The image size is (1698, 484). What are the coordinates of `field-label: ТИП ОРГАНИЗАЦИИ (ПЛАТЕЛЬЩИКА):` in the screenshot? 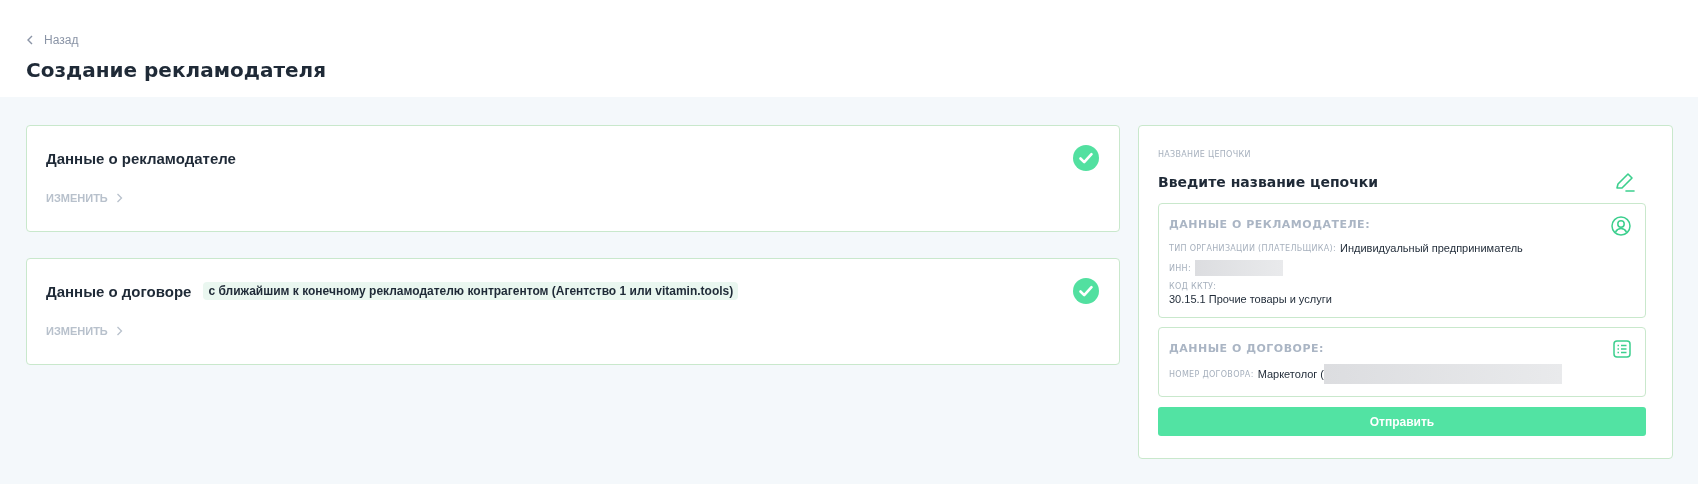 It's located at (1252, 248).